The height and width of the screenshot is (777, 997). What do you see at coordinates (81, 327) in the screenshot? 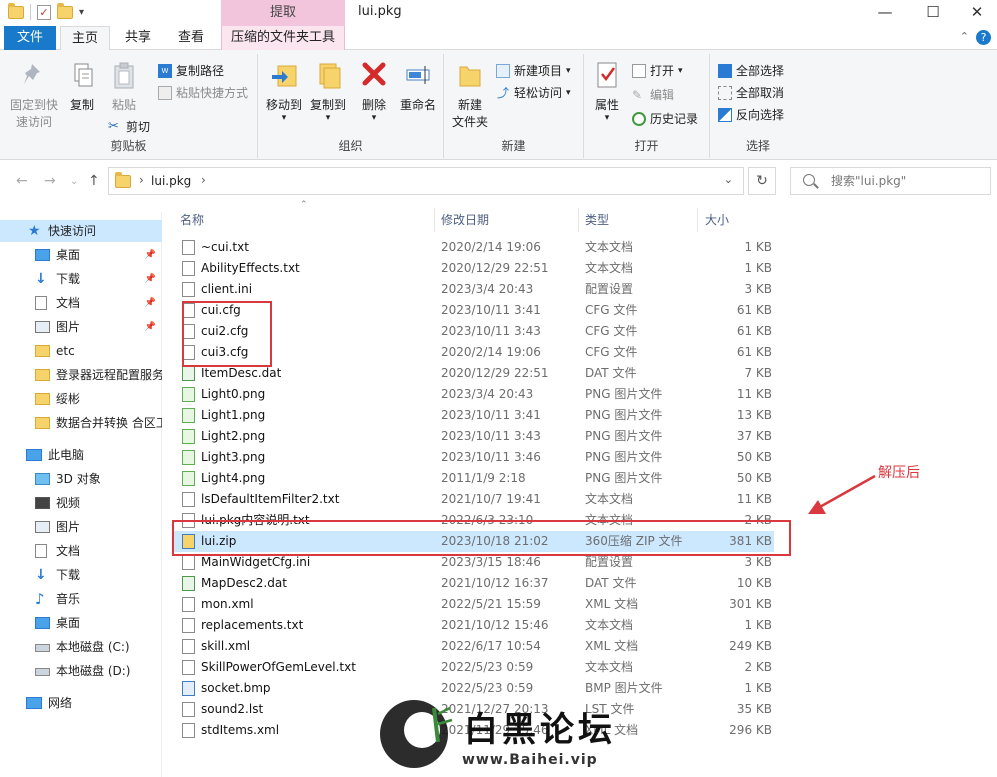
I see `nav-pinned-item: 图片 📌` at bounding box center [81, 327].